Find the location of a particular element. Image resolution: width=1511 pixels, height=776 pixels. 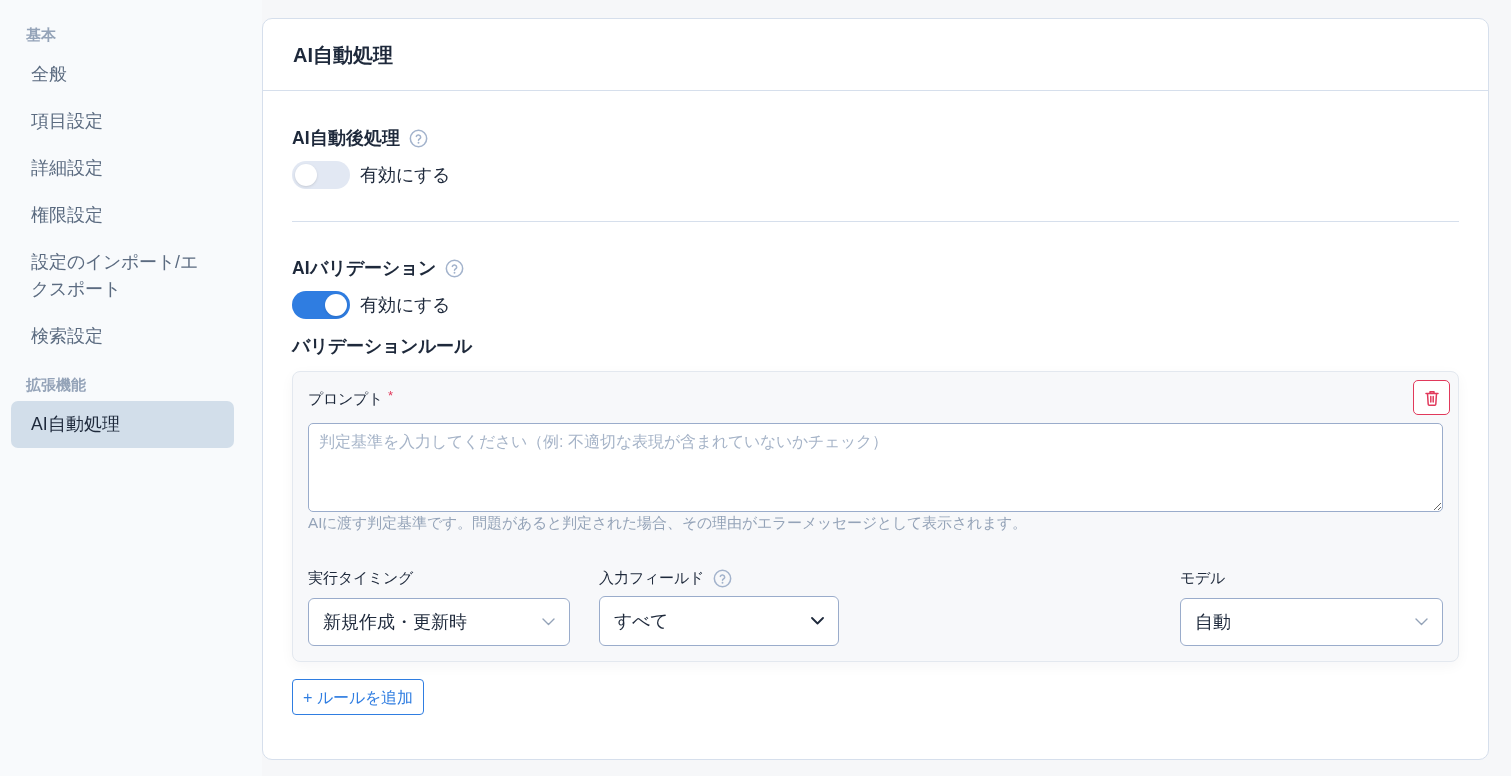

sidebar-item: AI自動処理 is located at coordinates (122, 424).